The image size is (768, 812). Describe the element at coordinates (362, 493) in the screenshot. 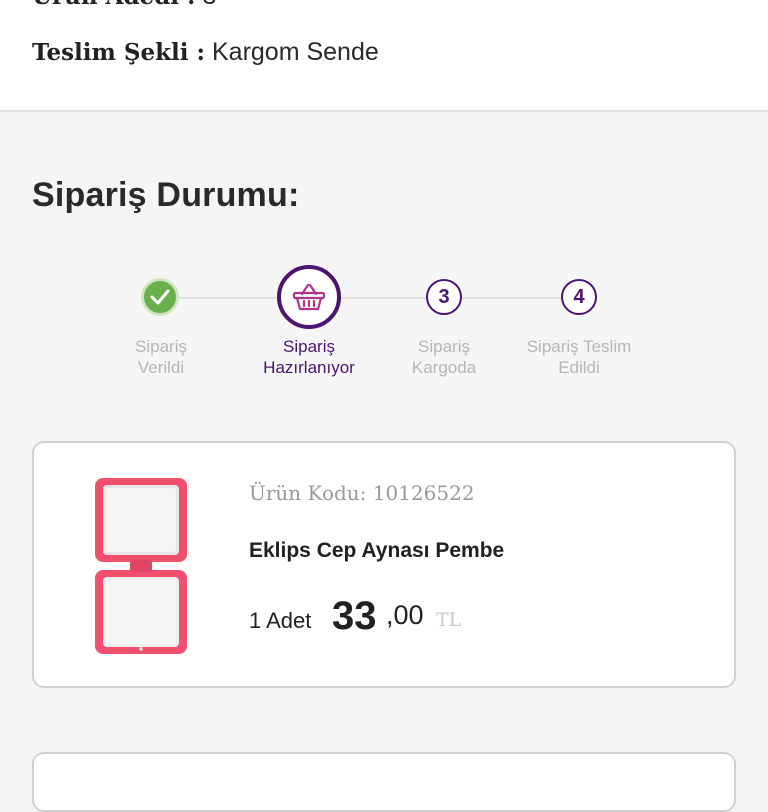

I see `product-code: Ürün Kodu: 10126522` at that location.